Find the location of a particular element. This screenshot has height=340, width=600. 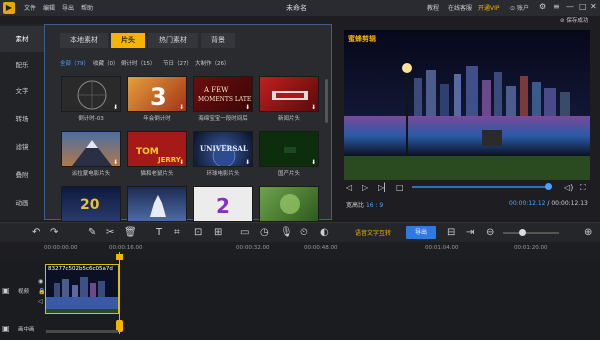

timecode: 00:00:12.12 / 00:00:12.13 is located at coordinates (548, 203).